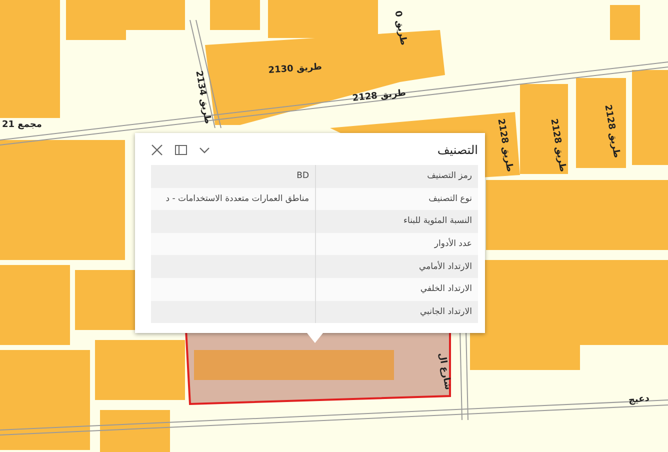  I want to click on chevron-down-icon, so click(204, 150).